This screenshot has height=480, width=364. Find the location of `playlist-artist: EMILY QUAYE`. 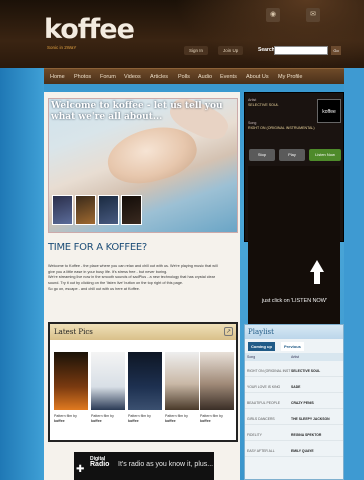

playlist-artist: EMILY QUAYE is located at coordinates (302, 451).